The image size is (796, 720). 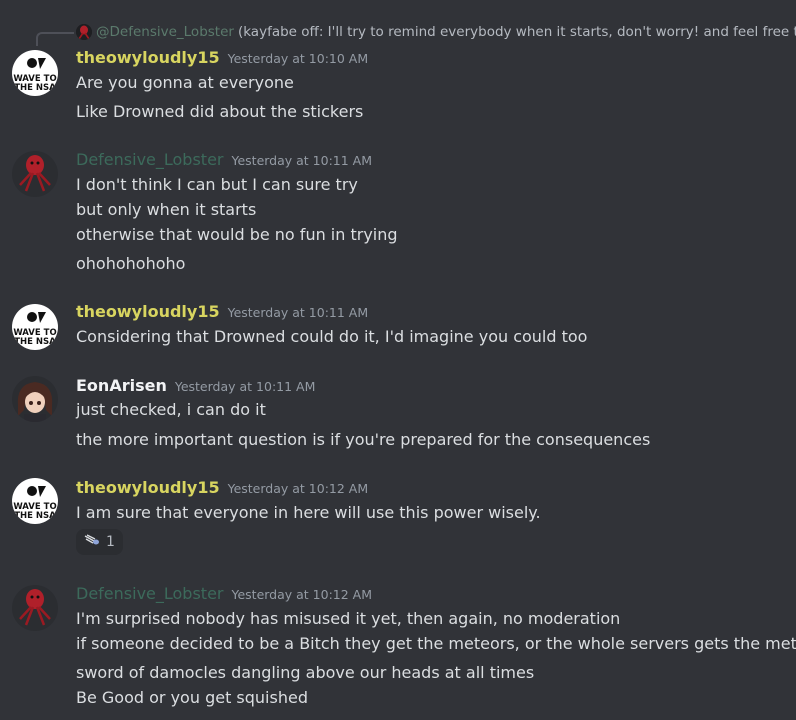 What do you see at coordinates (224, 161) in the screenshot?
I see `message-header: Defensive_Lobster Yesterday at 10:11 AM` at bounding box center [224, 161].